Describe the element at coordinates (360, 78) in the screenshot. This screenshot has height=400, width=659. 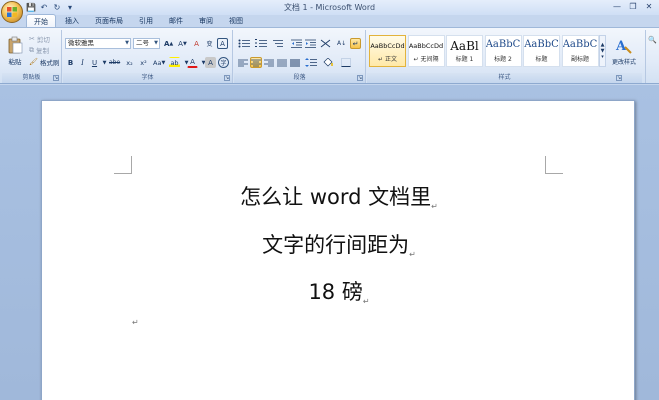
I see `paragraph-dialog-launcher: ↘` at that location.